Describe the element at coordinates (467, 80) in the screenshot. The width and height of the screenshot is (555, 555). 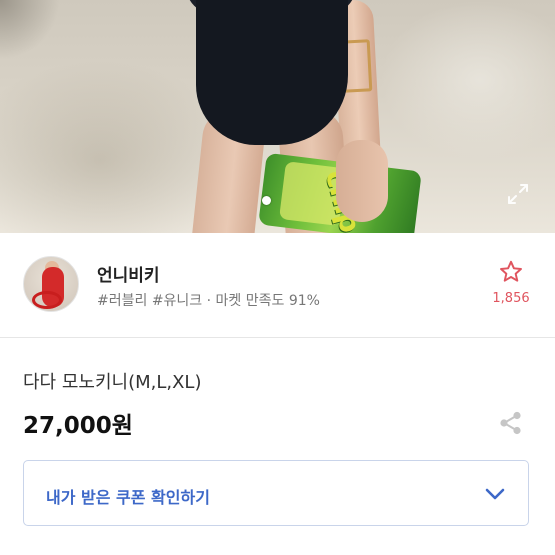
I see `photo-sand-highlight` at that location.